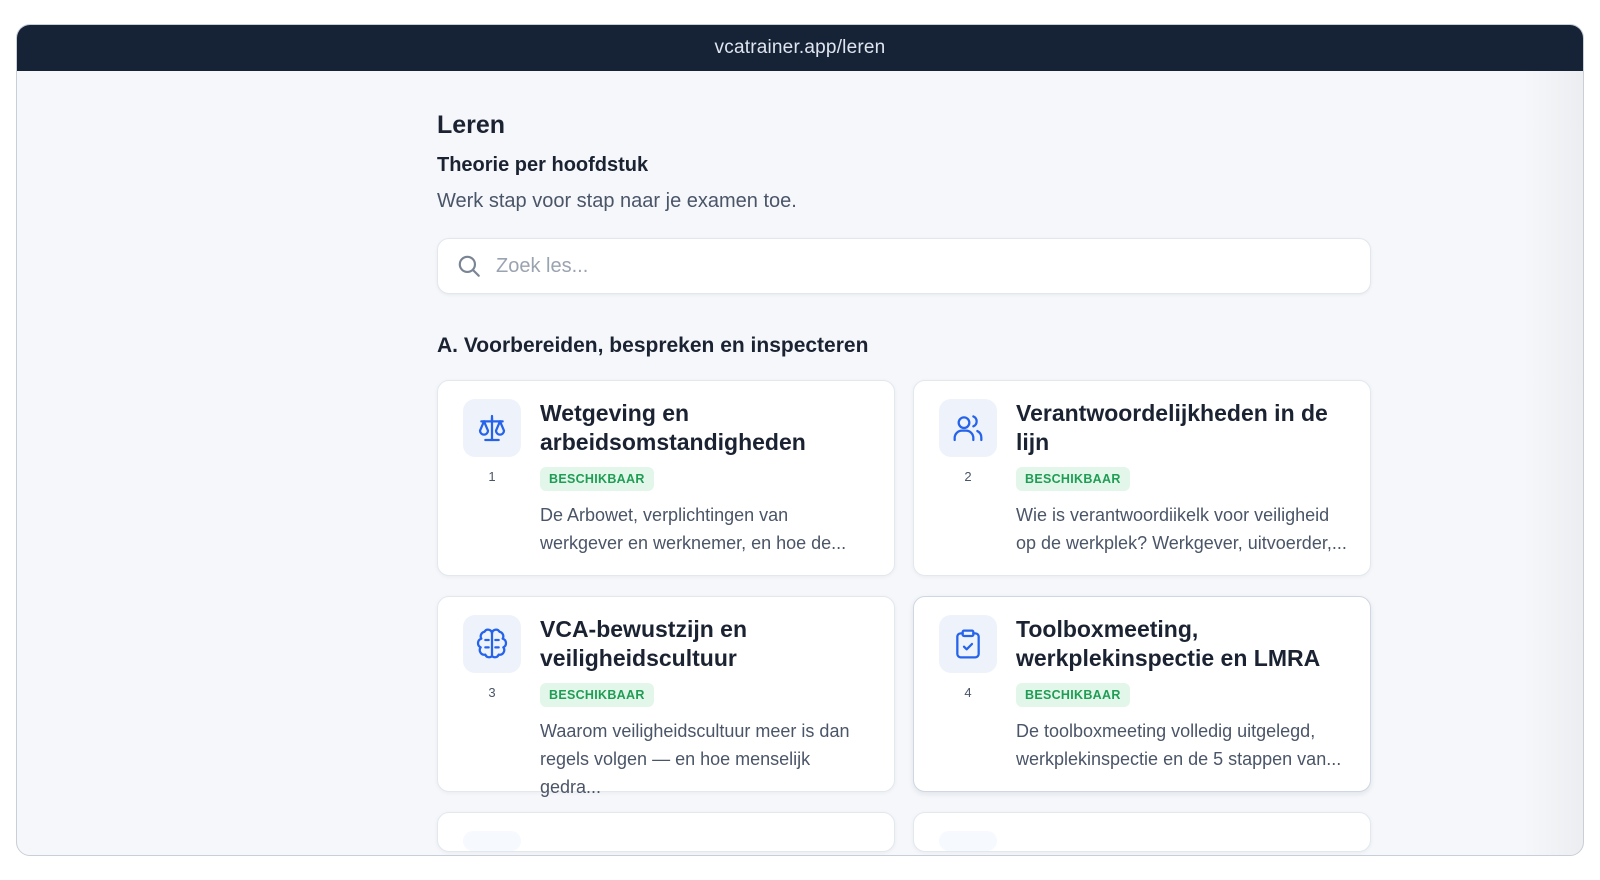 Image resolution: width=1600 pixels, height=880 pixels. I want to click on lesson-number: 4, so click(968, 692).